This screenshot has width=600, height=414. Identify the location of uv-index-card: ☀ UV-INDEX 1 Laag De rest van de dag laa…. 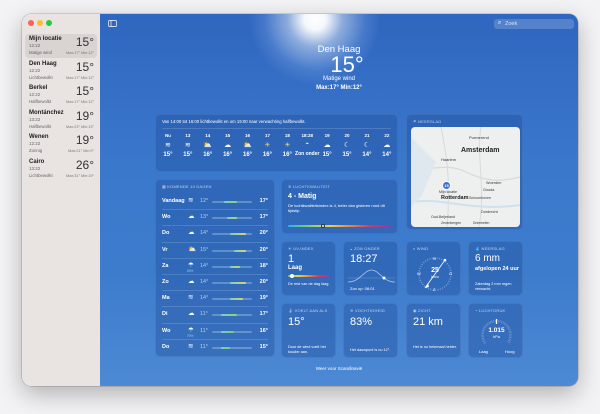
(308, 268).